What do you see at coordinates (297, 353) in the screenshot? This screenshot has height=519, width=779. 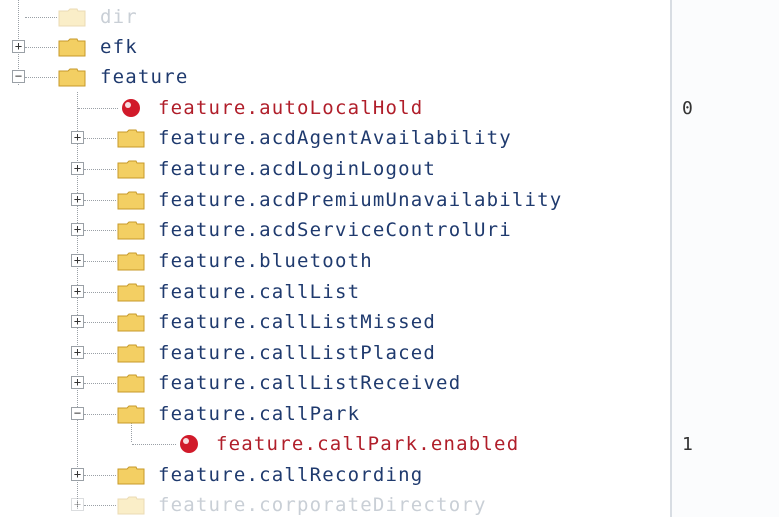 I see `tree-item-label: feature.callListPlaced` at bounding box center [297, 353].